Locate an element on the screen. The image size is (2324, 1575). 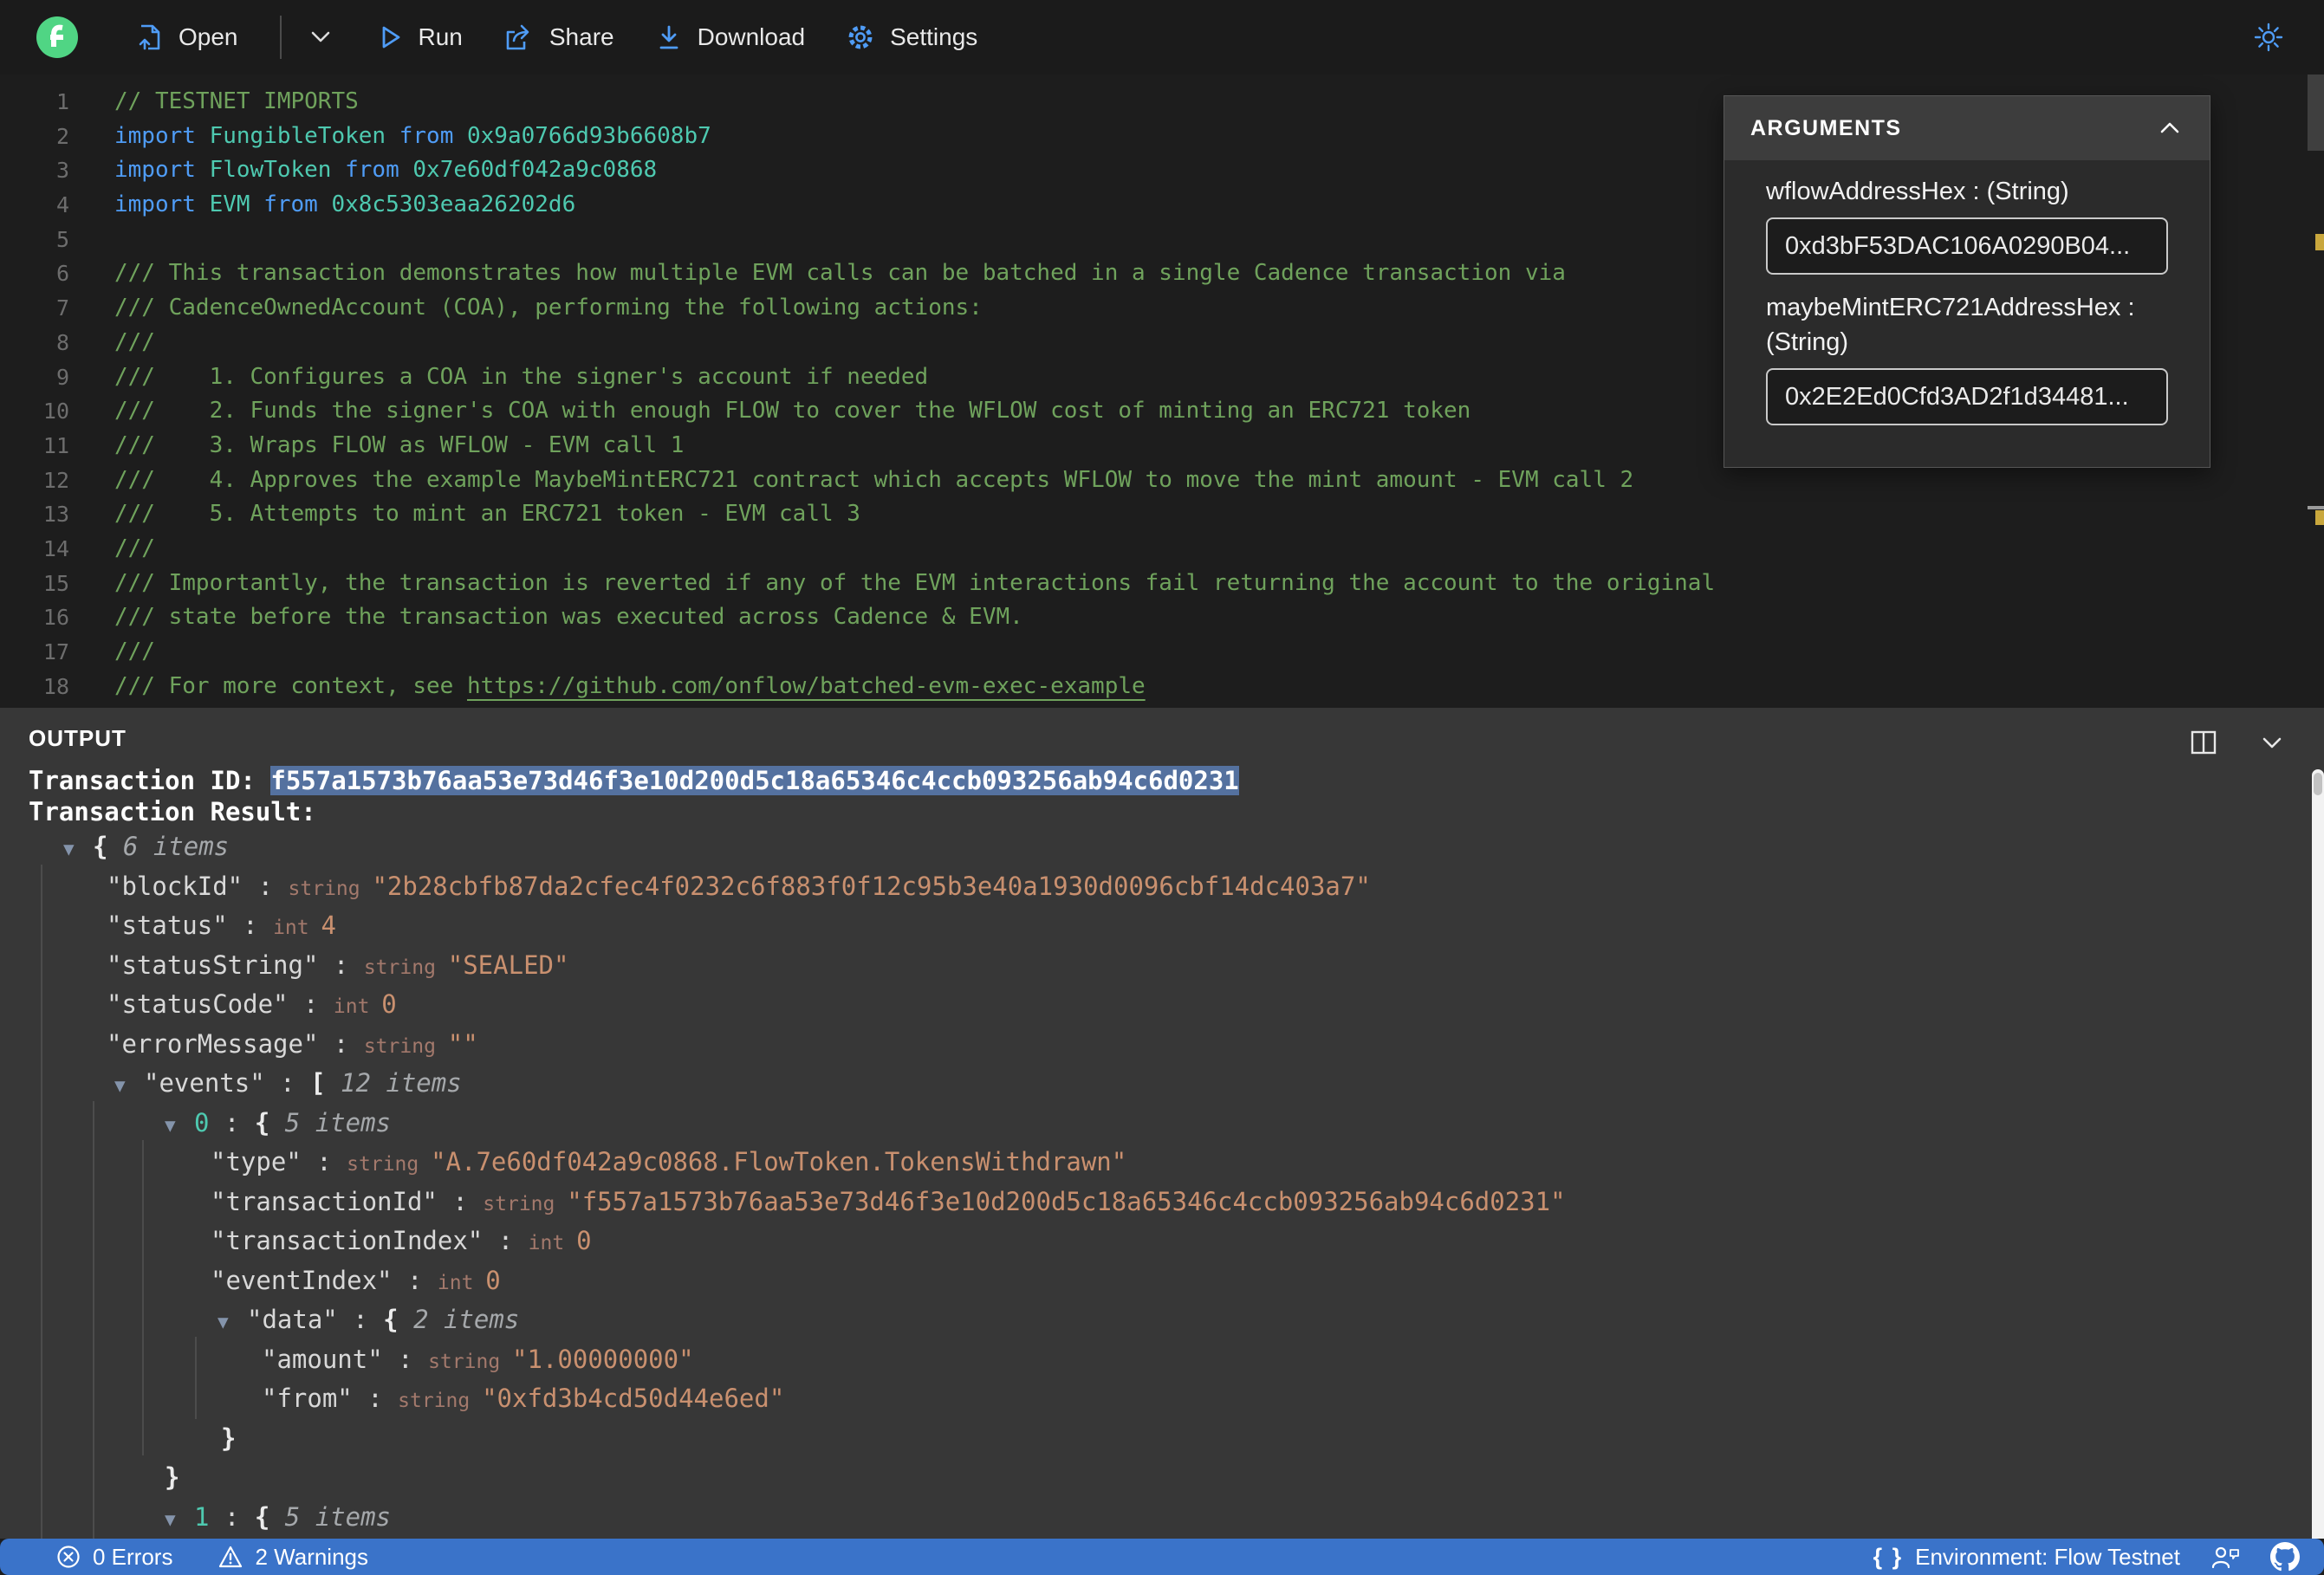
json-token: "SEALED" is located at coordinates (508, 965).